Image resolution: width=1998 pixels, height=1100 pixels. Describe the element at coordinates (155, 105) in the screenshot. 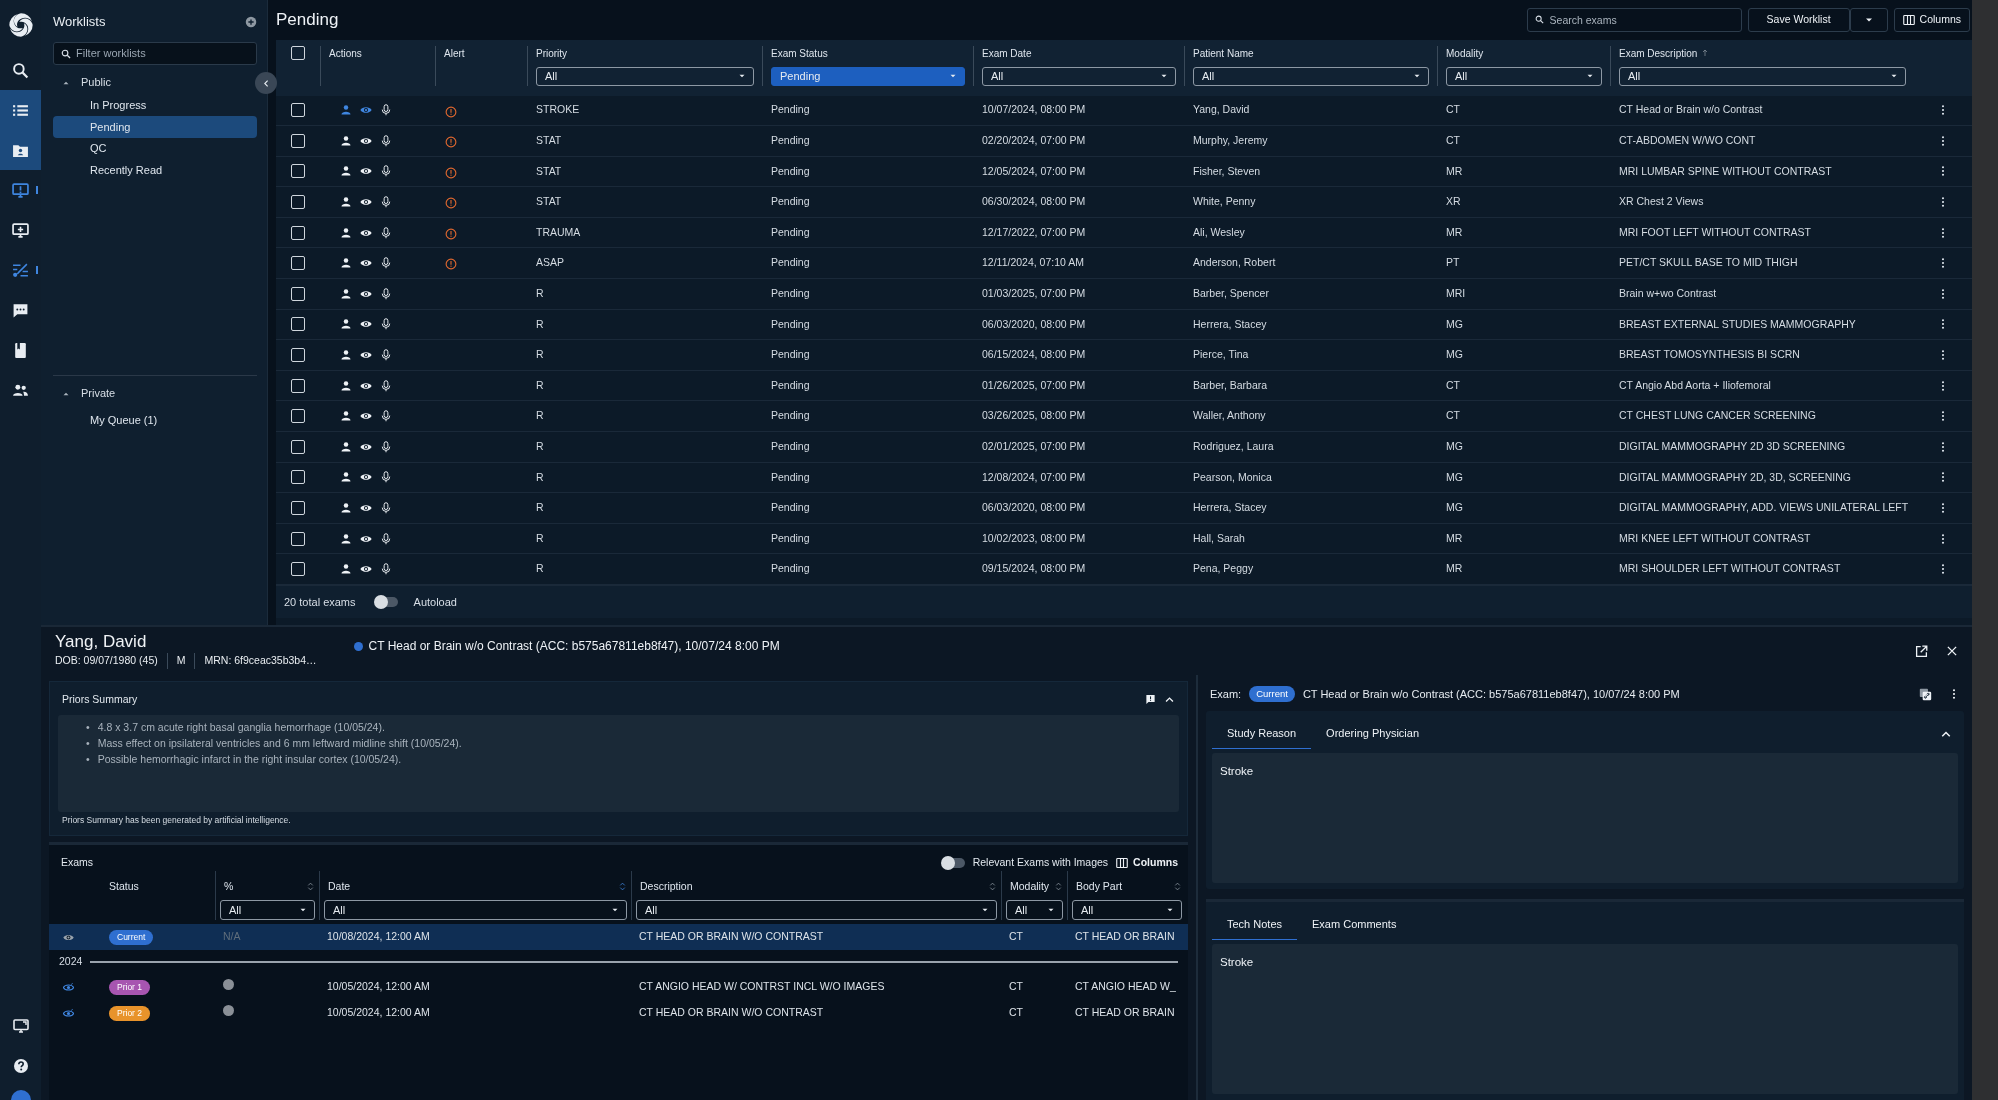

I see `worklist-item: In Progress` at that location.